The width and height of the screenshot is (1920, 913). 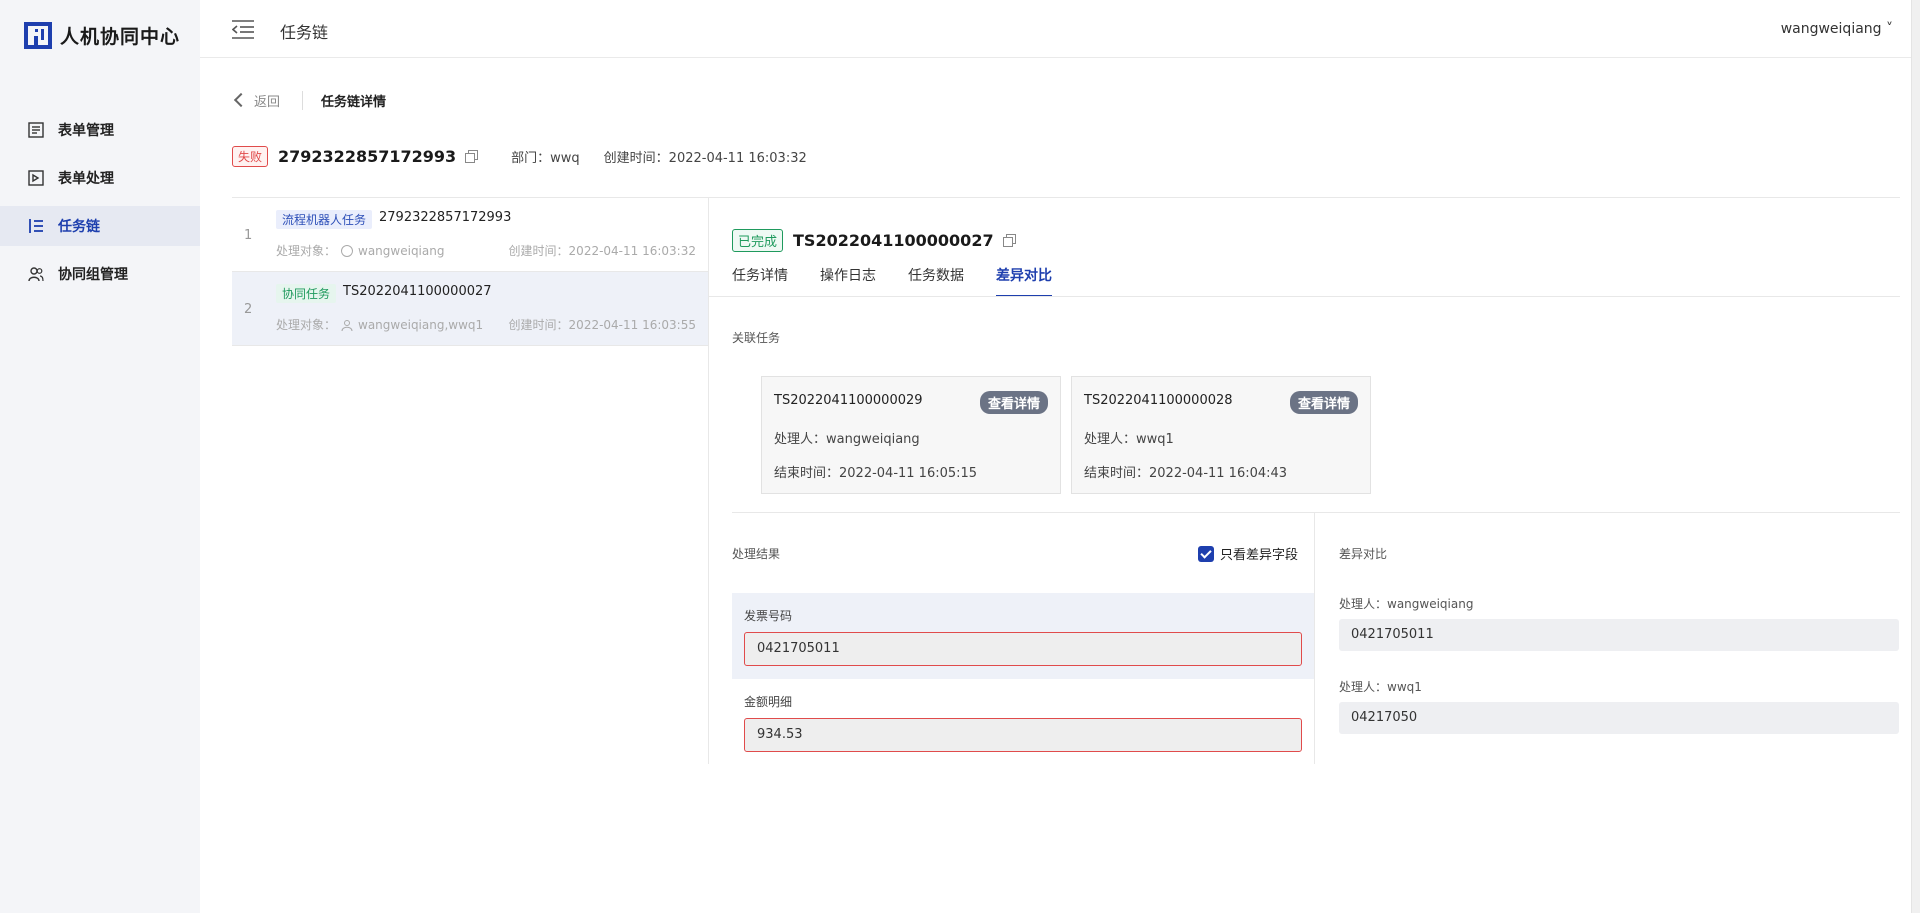 I want to click on related-task-end-time: 结束时间：2022-04-11 16:04:43, so click(x=1186, y=473).